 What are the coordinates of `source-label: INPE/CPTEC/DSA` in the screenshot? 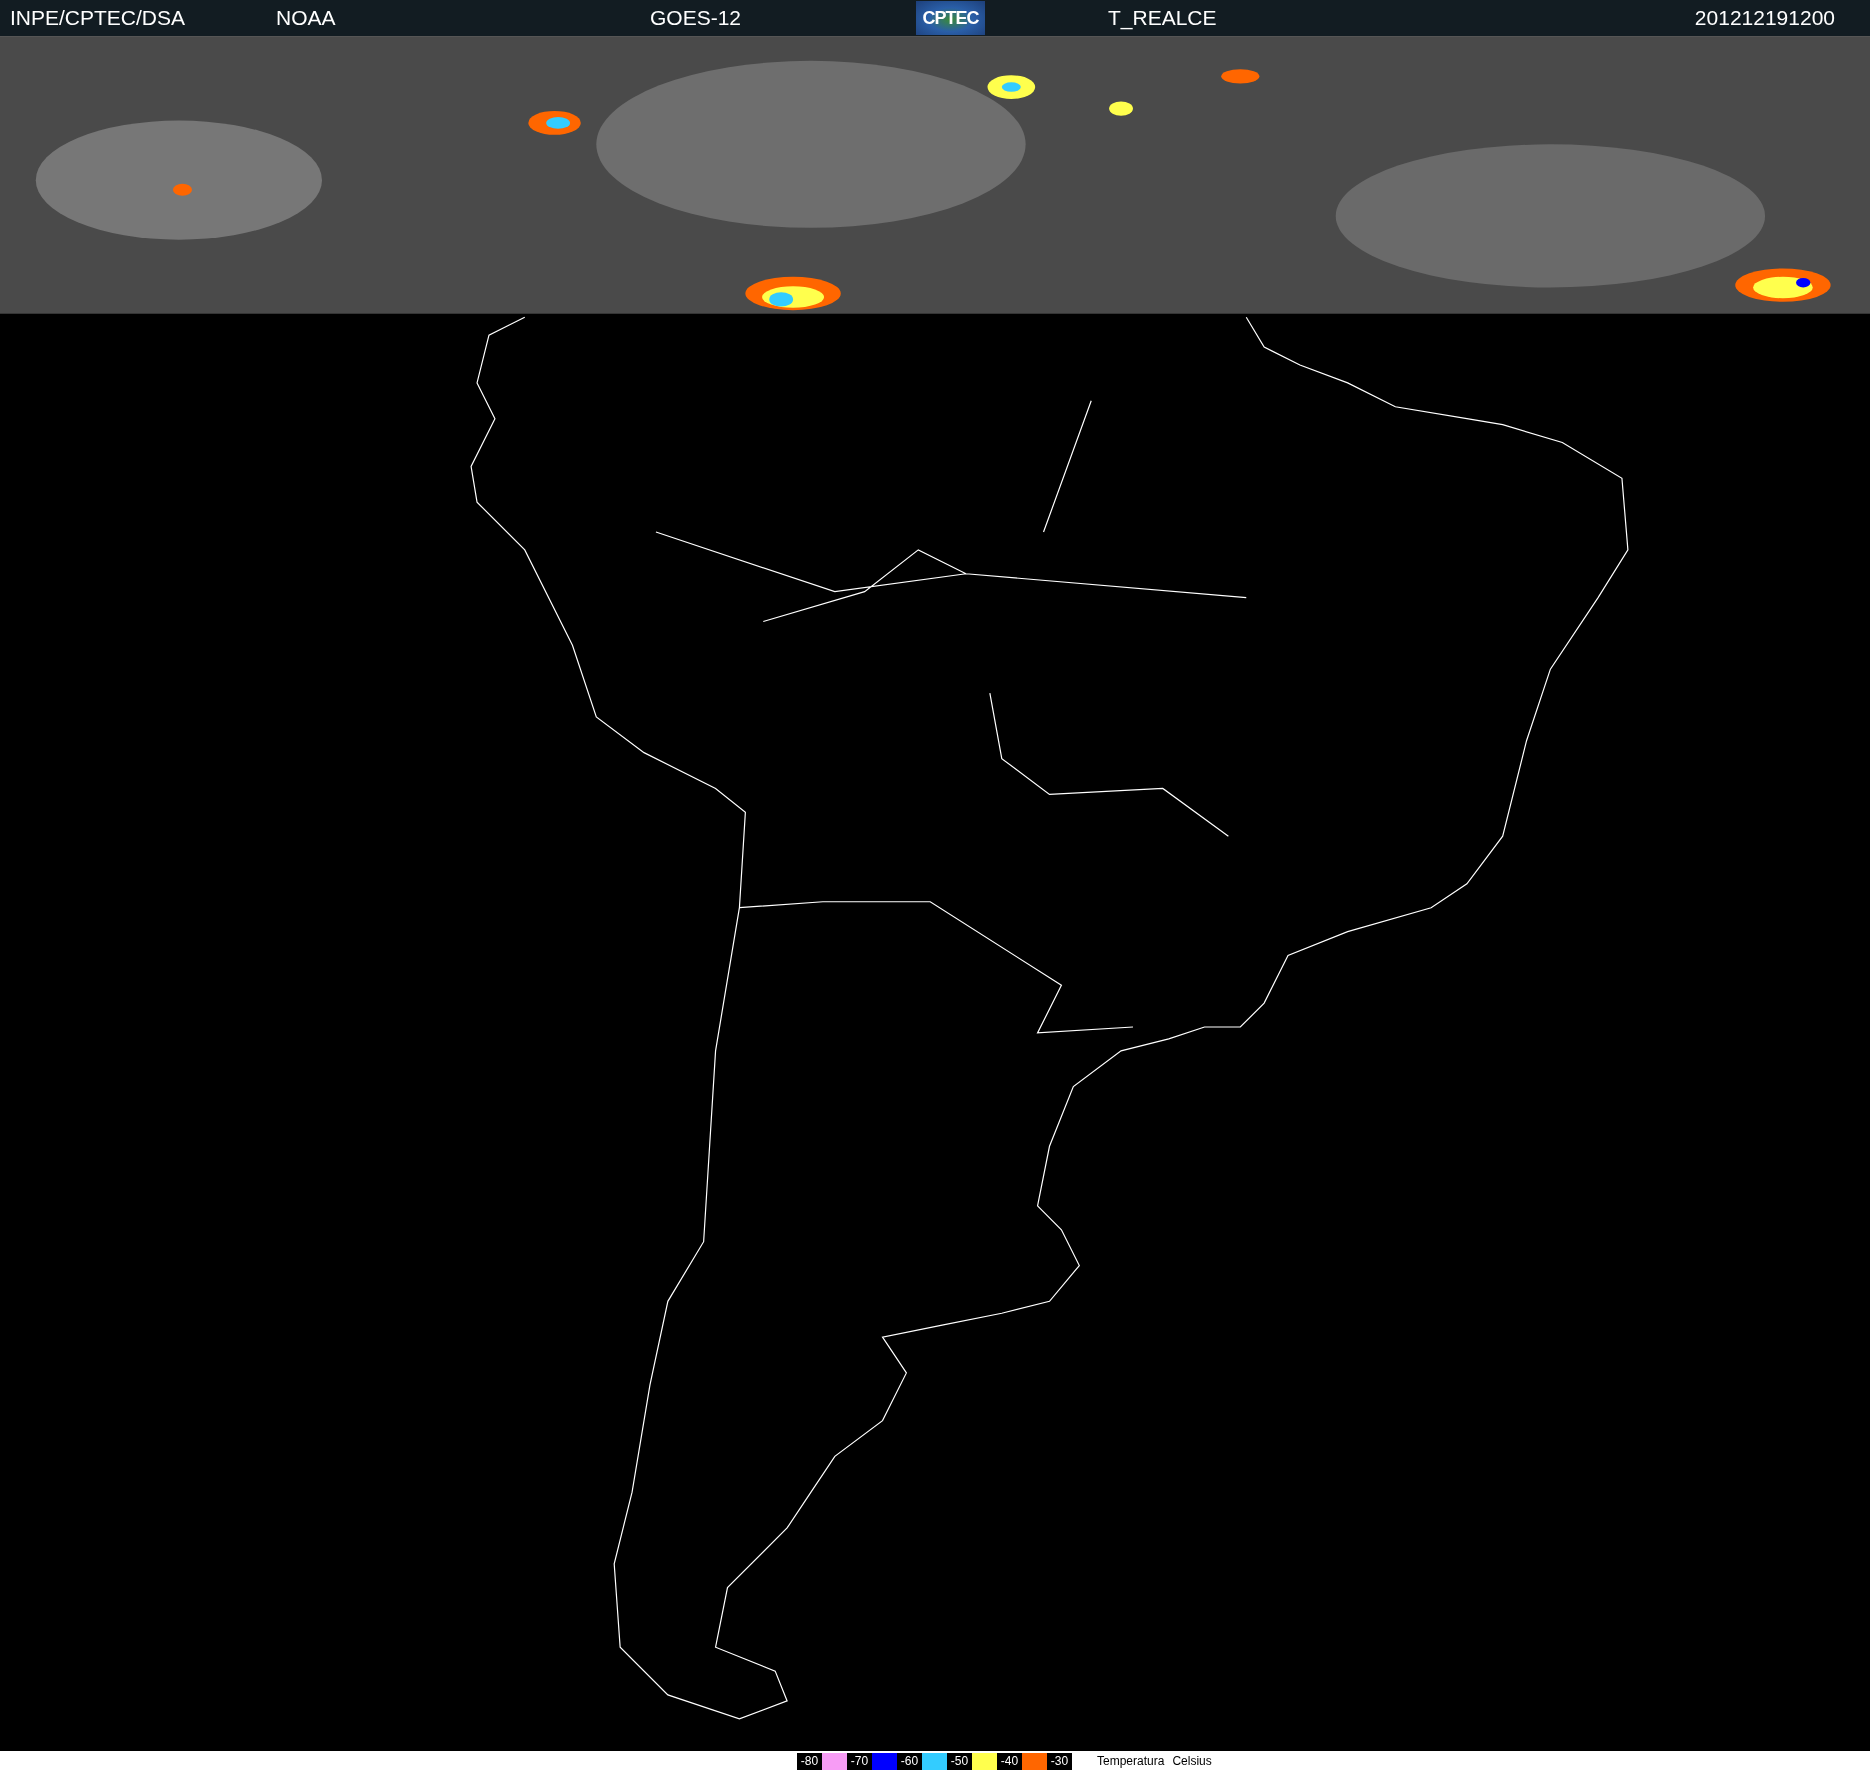 It's located at (98, 18).